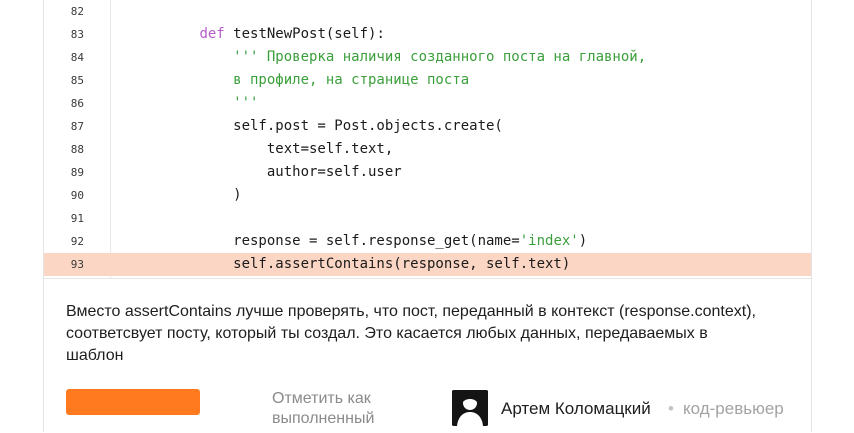 This screenshot has height=433, width=854. I want to click on code-text: ''', so click(195, 103).